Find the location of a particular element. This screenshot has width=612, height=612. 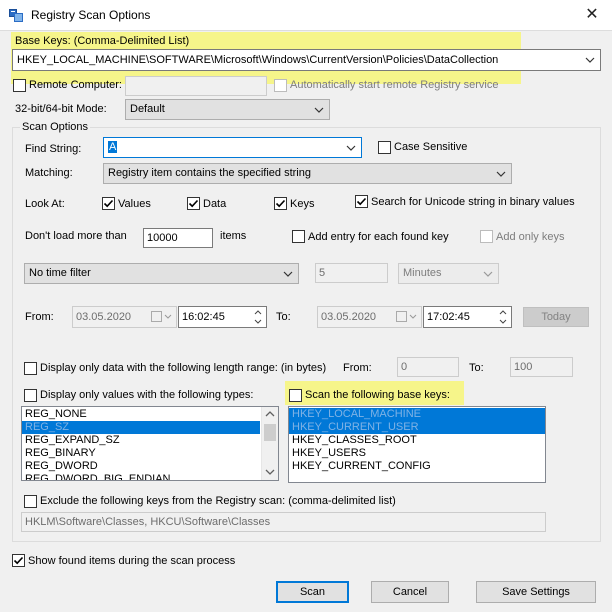

save-settings-button: Save Settings is located at coordinates (536, 592).